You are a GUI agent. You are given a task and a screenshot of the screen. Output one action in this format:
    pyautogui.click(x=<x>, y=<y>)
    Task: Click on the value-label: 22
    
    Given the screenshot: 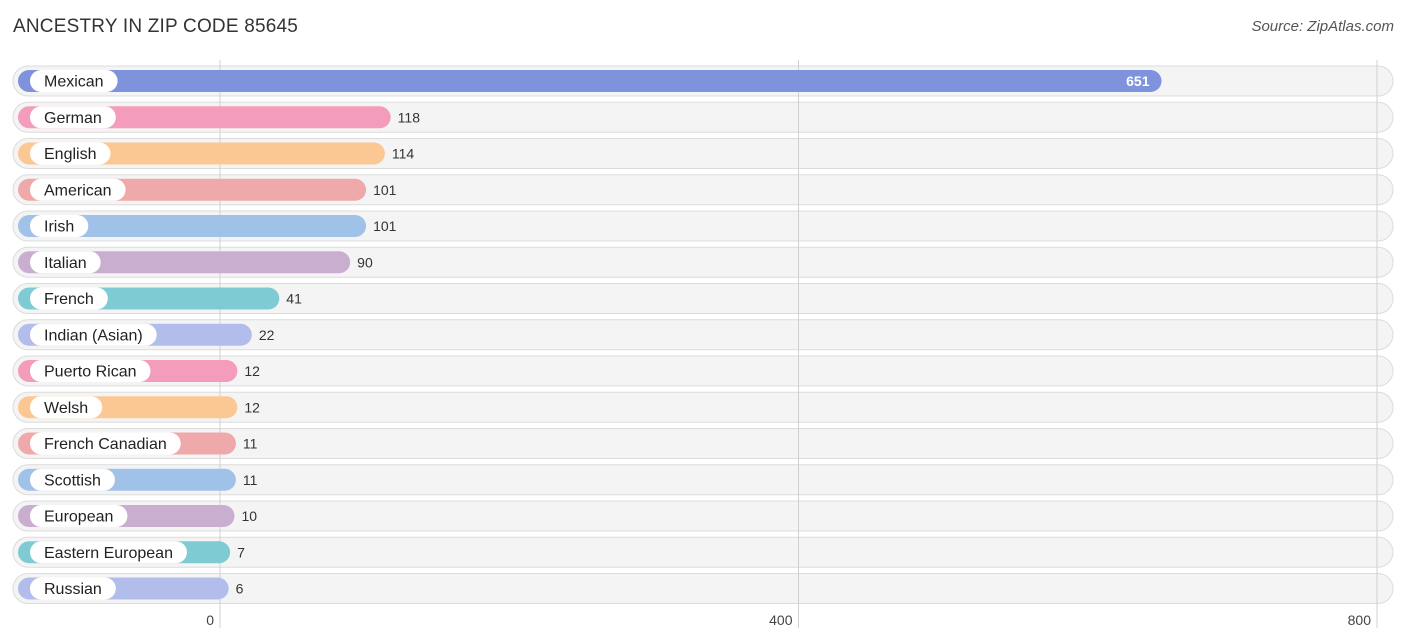 What is the action you would take?
    pyautogui.click(x=267, y=335)
    